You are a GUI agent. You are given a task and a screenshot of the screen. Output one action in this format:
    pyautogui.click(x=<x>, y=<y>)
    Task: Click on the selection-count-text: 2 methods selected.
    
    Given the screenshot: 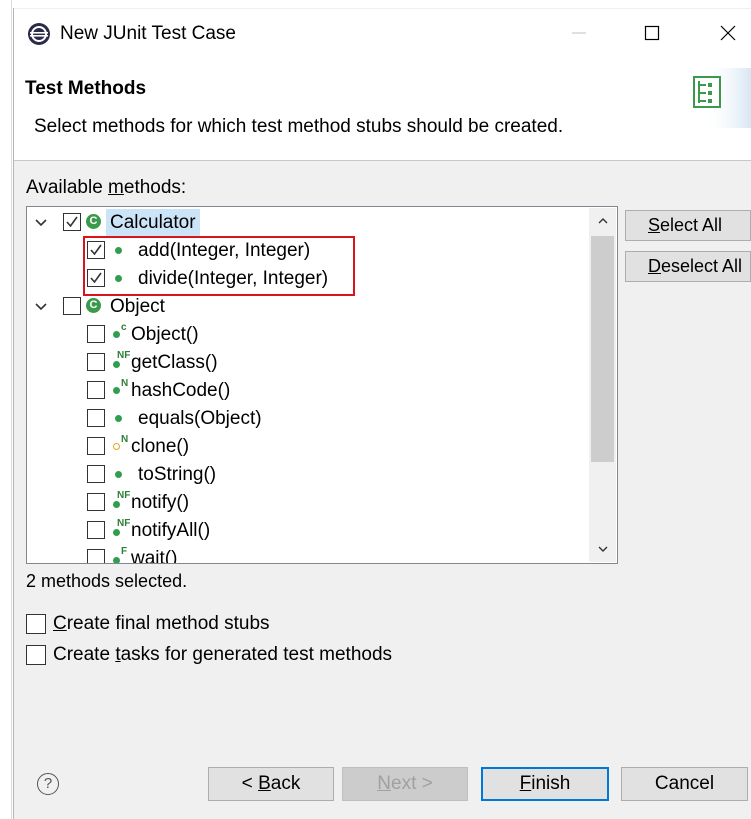 What is the action you would take?
    pyautogui.click(x=107, y=581)
    